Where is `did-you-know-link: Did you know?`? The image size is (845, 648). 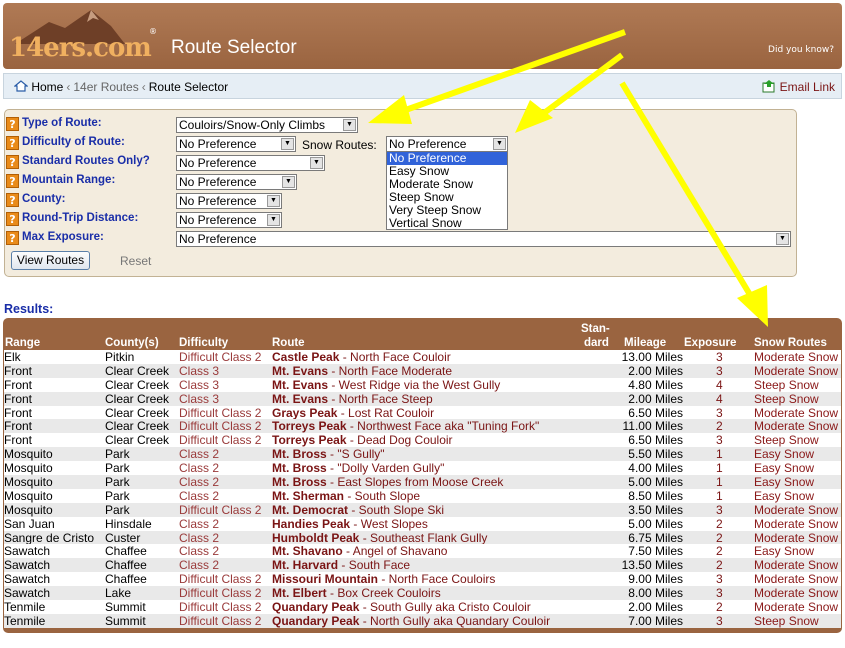 did-you-know-link: Did you know? is located at coordinates (801, 50).